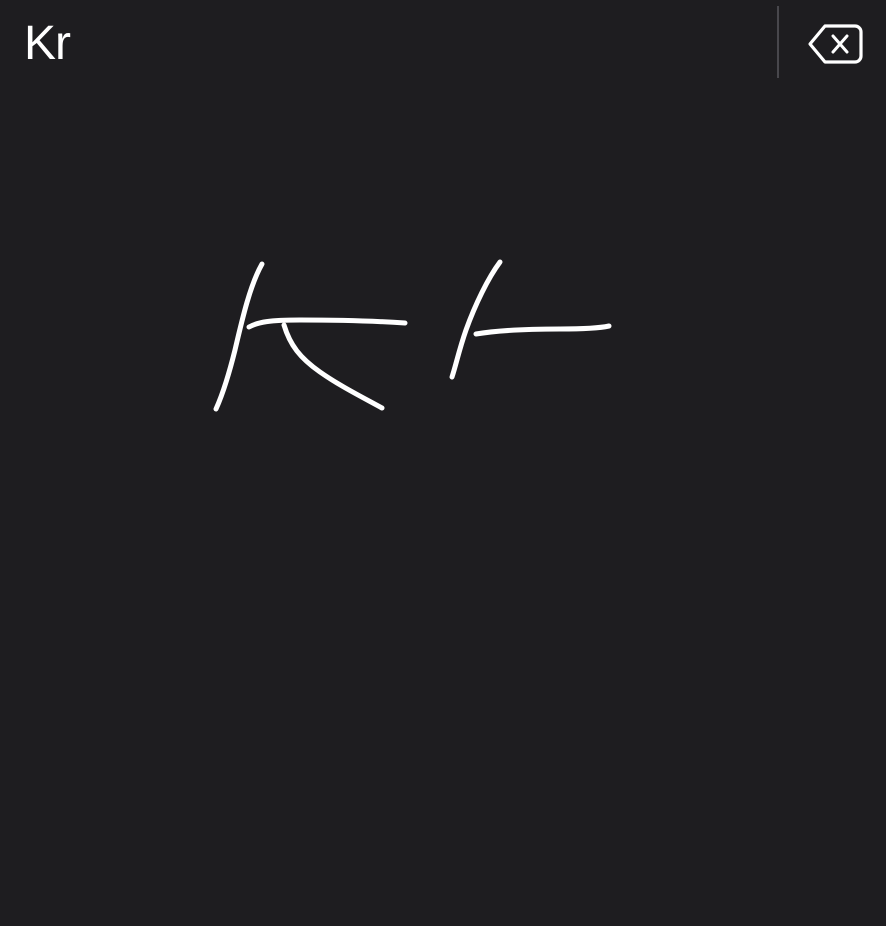 Image resolution: width=886 pixels, height=926 pixels. I want to click on candidate-divider, so click(778, 42).